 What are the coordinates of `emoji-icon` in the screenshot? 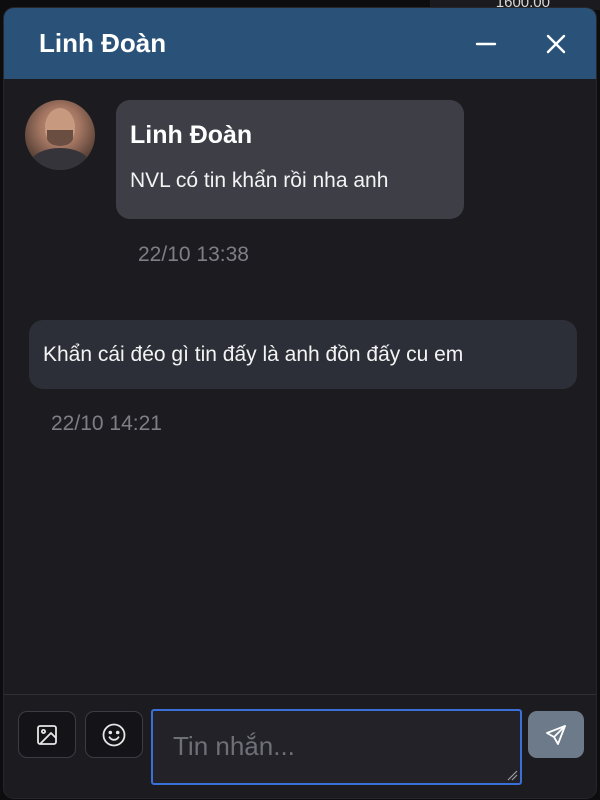 It's located at (114, 734).